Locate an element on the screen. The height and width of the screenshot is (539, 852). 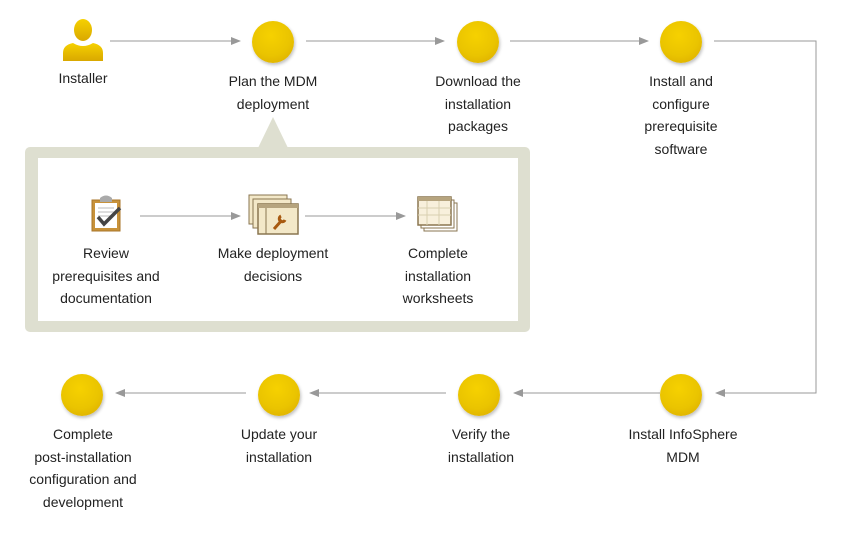
sub-step-label: Complete installation worksheets is located at coordinates (438, 275).